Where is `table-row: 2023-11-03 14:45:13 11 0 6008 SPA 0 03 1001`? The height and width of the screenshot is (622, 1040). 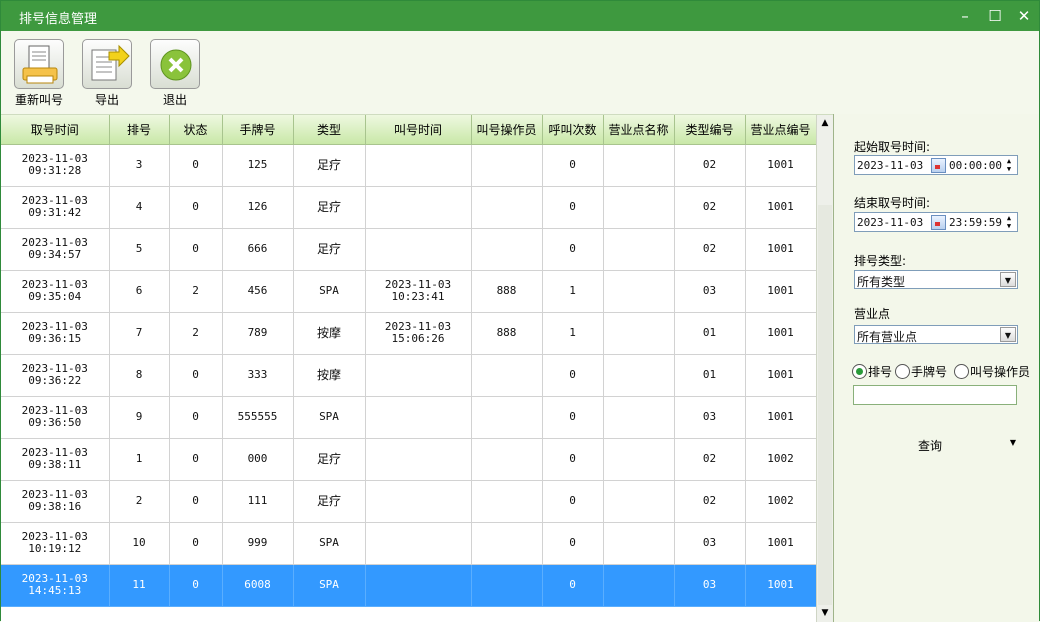
table-row: 2023-11-03 14:45:13 11 0 6008 SPA 0 03 1001 is located at coordinates (409, 585).